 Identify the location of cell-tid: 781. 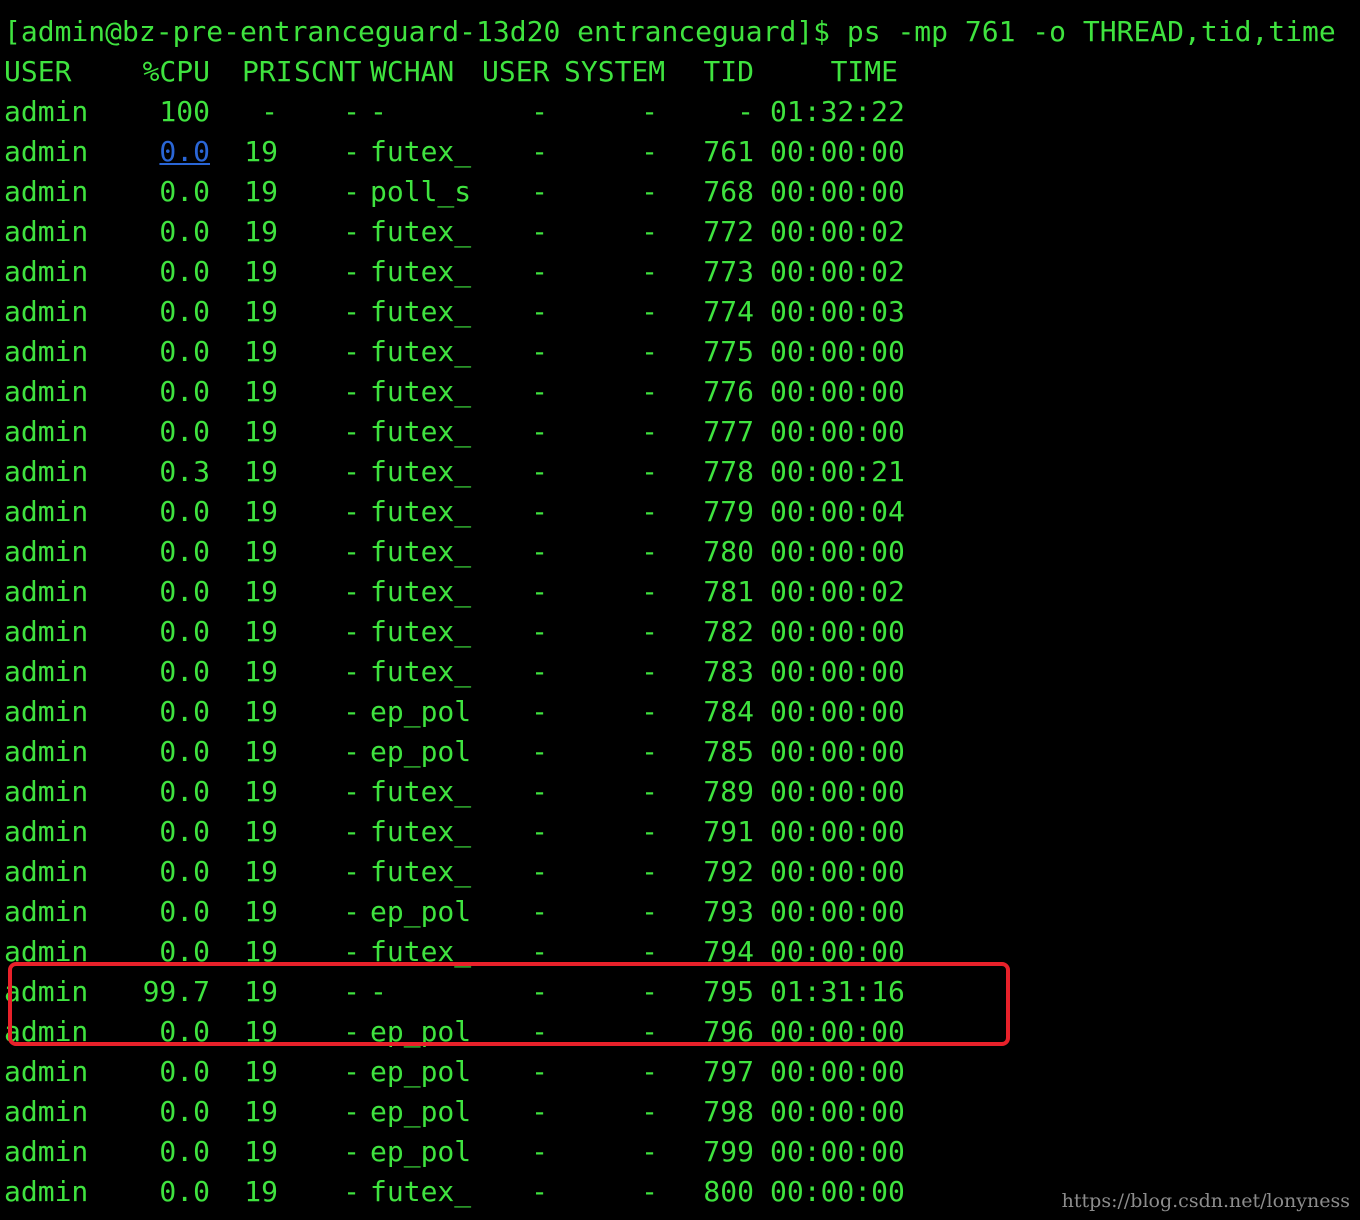
(728, 591).